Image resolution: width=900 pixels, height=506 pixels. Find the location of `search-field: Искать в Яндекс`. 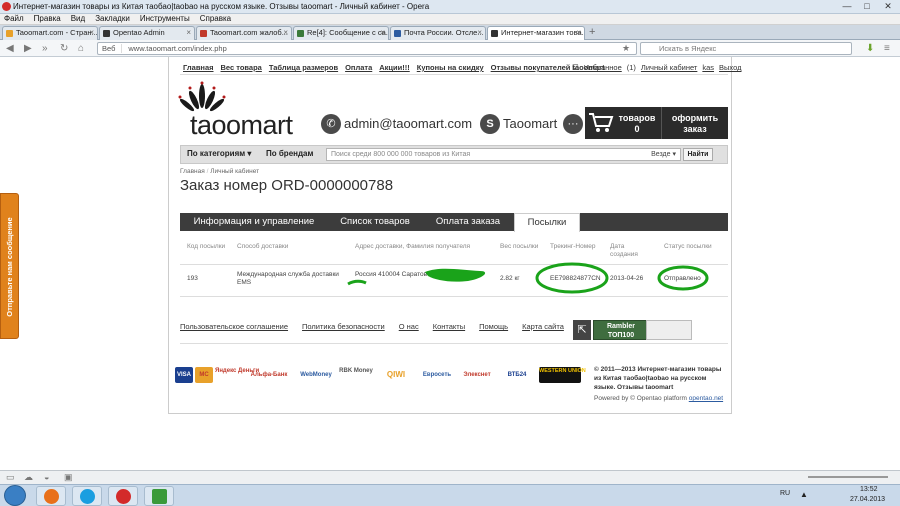

search-field: Искать в Яндекс is located at coordinates (746, 48).